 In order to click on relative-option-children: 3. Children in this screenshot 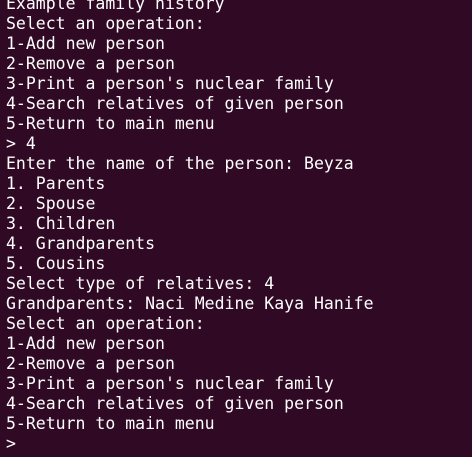, I will do `click(61, 223)`.